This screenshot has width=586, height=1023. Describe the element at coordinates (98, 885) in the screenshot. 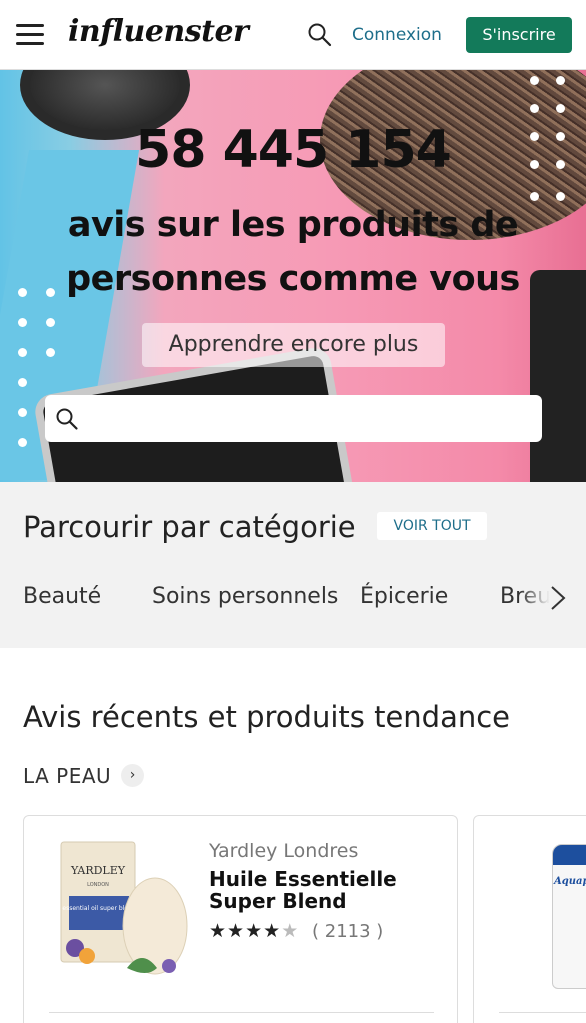

I see `product-image-sub-text: LONDON` at that location.